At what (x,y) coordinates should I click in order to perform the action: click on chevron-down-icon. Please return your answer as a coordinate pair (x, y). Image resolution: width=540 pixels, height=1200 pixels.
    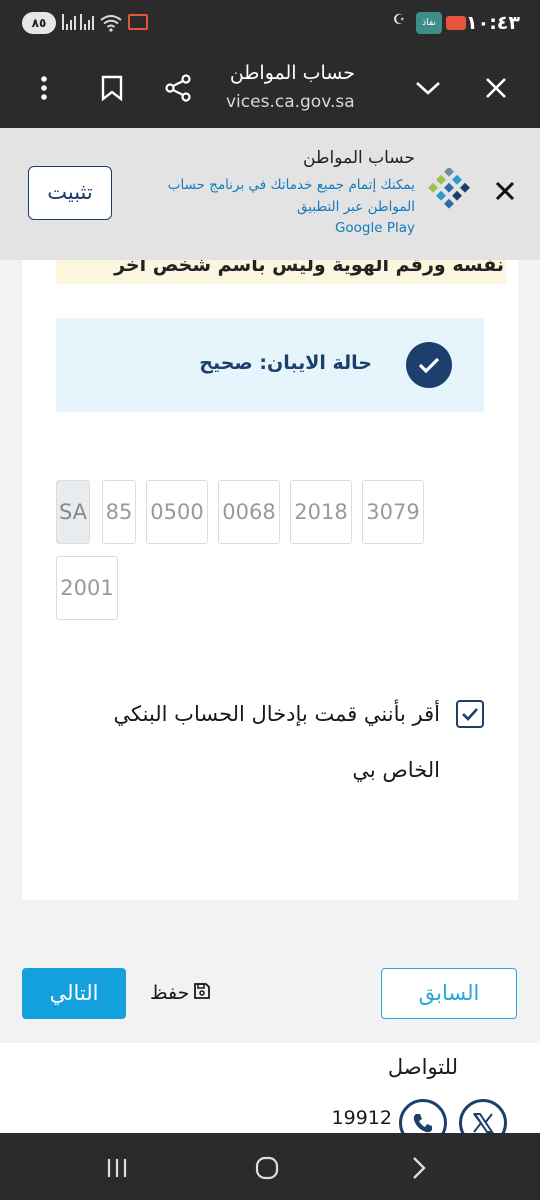
    Looking at the image, I should click on (428, 88).